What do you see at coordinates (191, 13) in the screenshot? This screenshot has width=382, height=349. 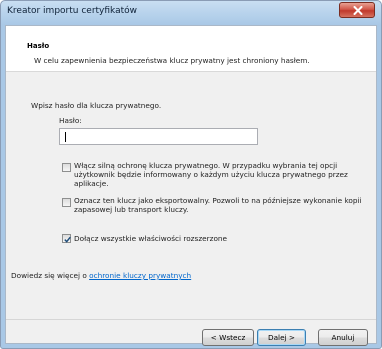 I see `title-bar: Kreator importu certyfikatów` at bounding box center [191, 13].